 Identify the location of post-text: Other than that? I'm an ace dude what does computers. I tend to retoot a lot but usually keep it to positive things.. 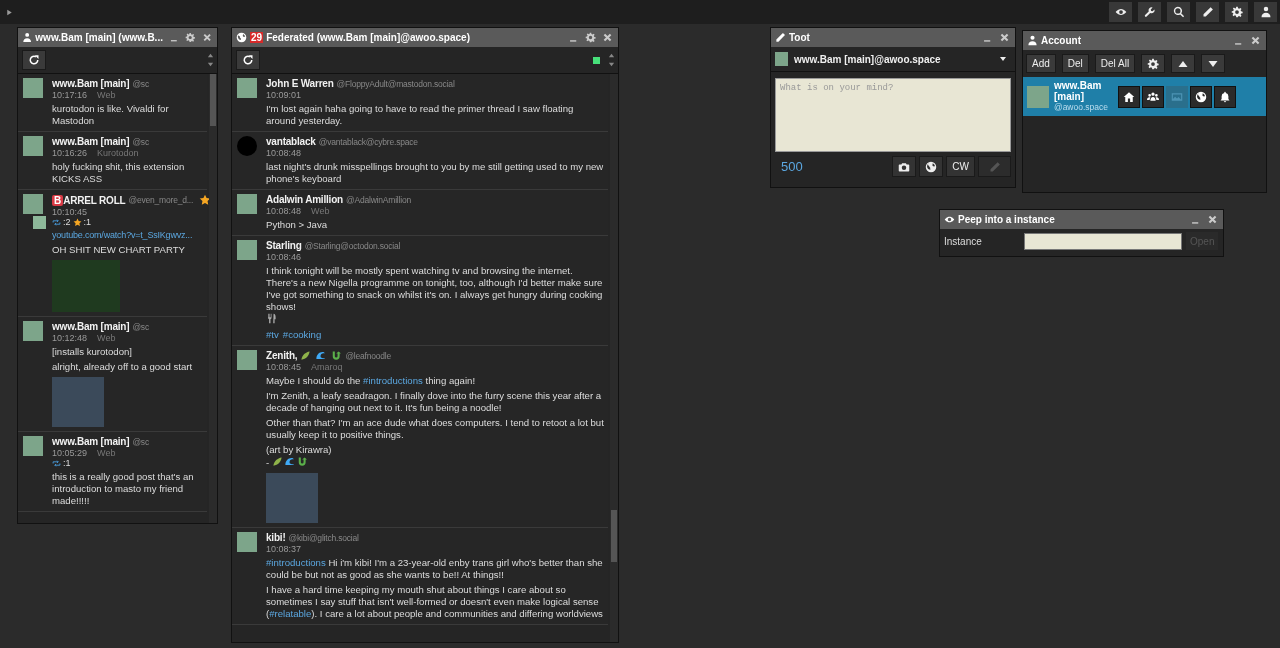
(435, 429).